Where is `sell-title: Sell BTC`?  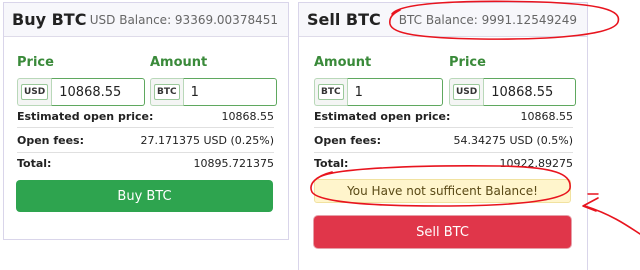 sell-title: Sell BTC is located at coordinates (344, 19).